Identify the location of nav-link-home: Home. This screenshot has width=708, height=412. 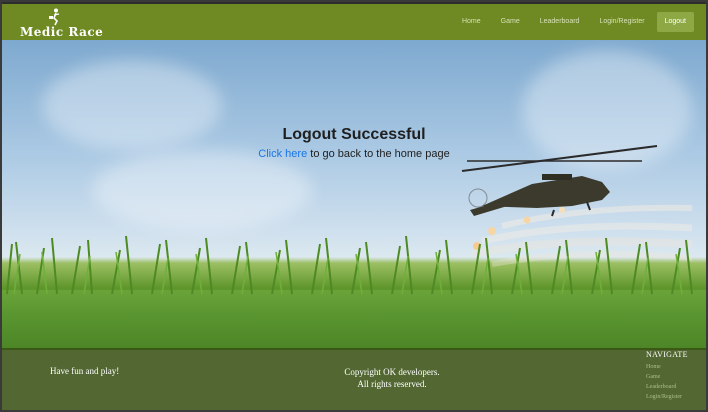
(471, 22).